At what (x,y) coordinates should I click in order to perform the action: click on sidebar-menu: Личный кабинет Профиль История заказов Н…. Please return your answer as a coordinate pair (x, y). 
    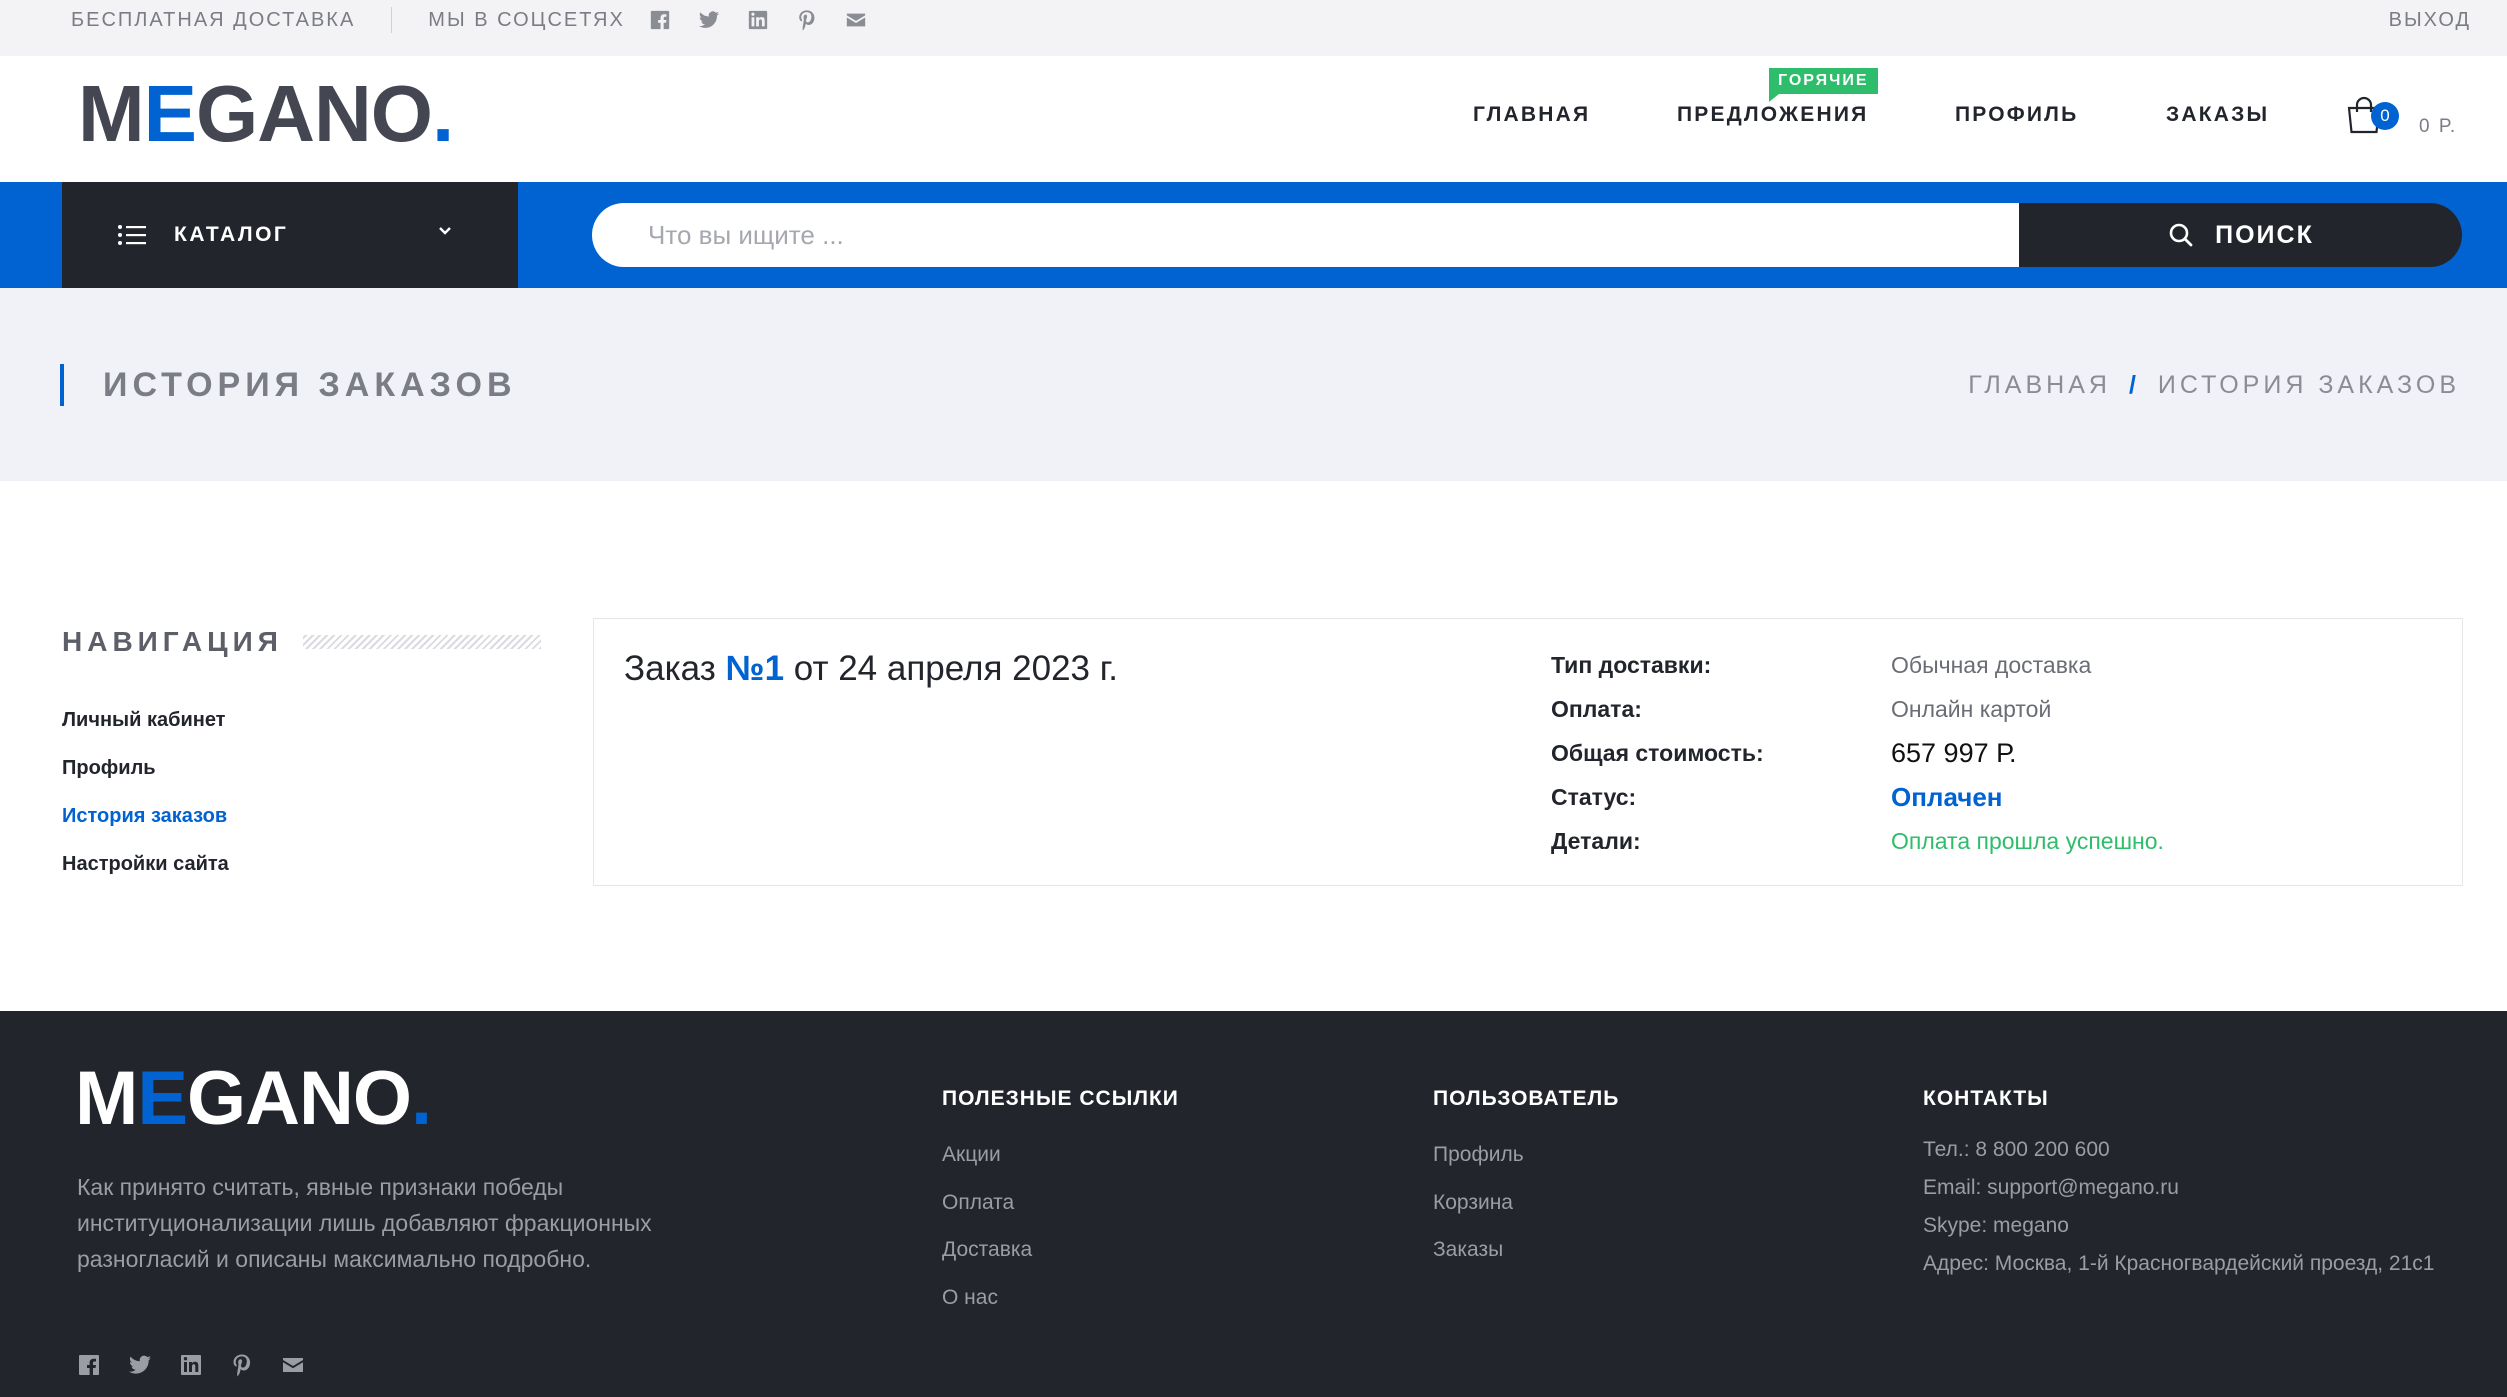
    Looking at the image, I should click on (145, 796).